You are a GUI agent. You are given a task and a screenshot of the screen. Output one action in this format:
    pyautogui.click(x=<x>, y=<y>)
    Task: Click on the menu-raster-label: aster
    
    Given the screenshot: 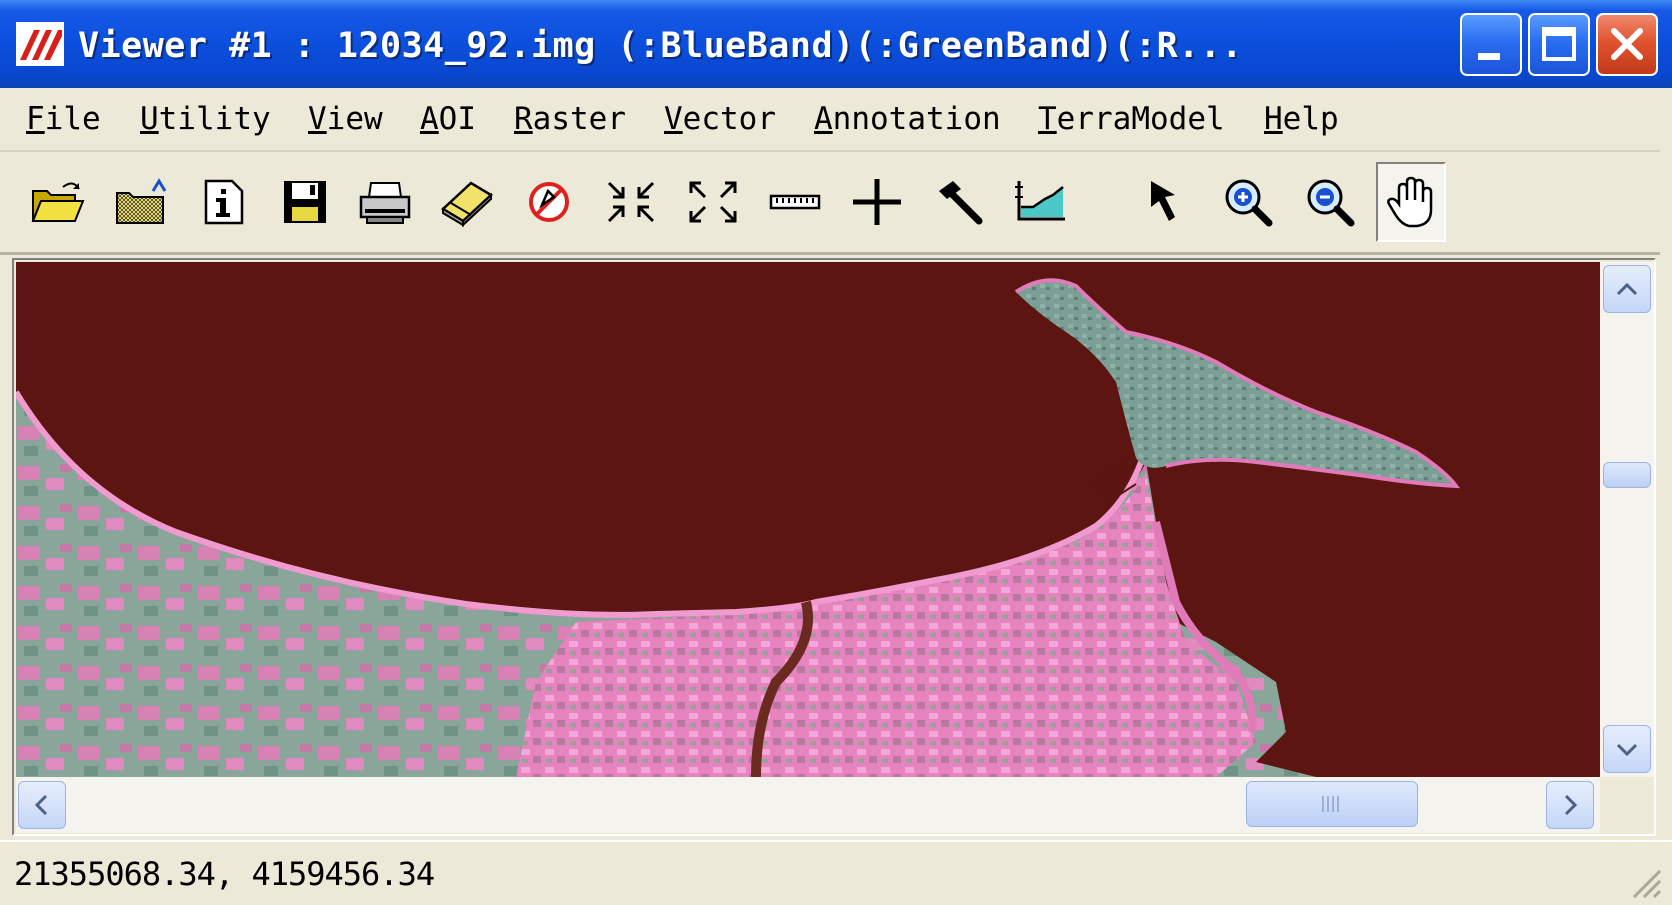 What is the action you would take?
    pyautogui.click(x=579, y=119)
    